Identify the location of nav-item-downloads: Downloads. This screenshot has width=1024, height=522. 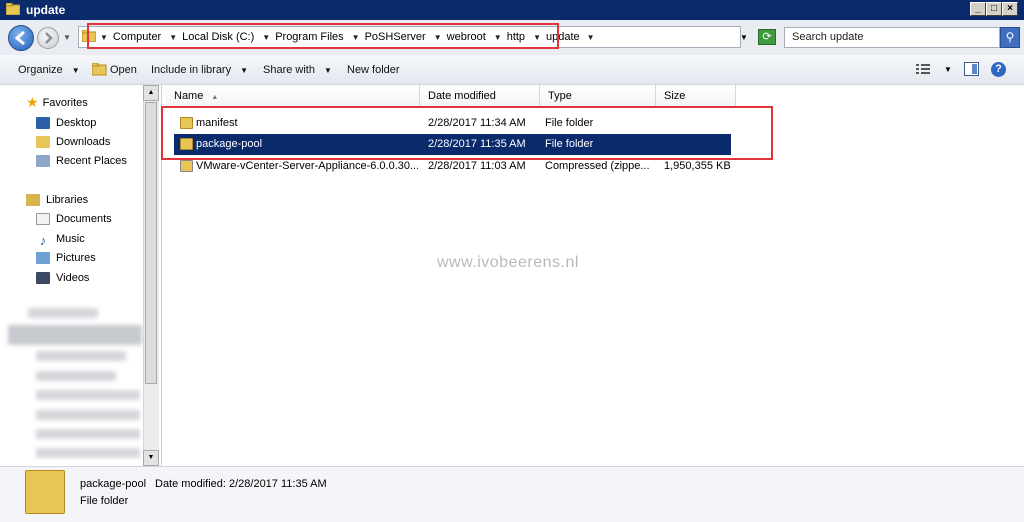
(73, 141).